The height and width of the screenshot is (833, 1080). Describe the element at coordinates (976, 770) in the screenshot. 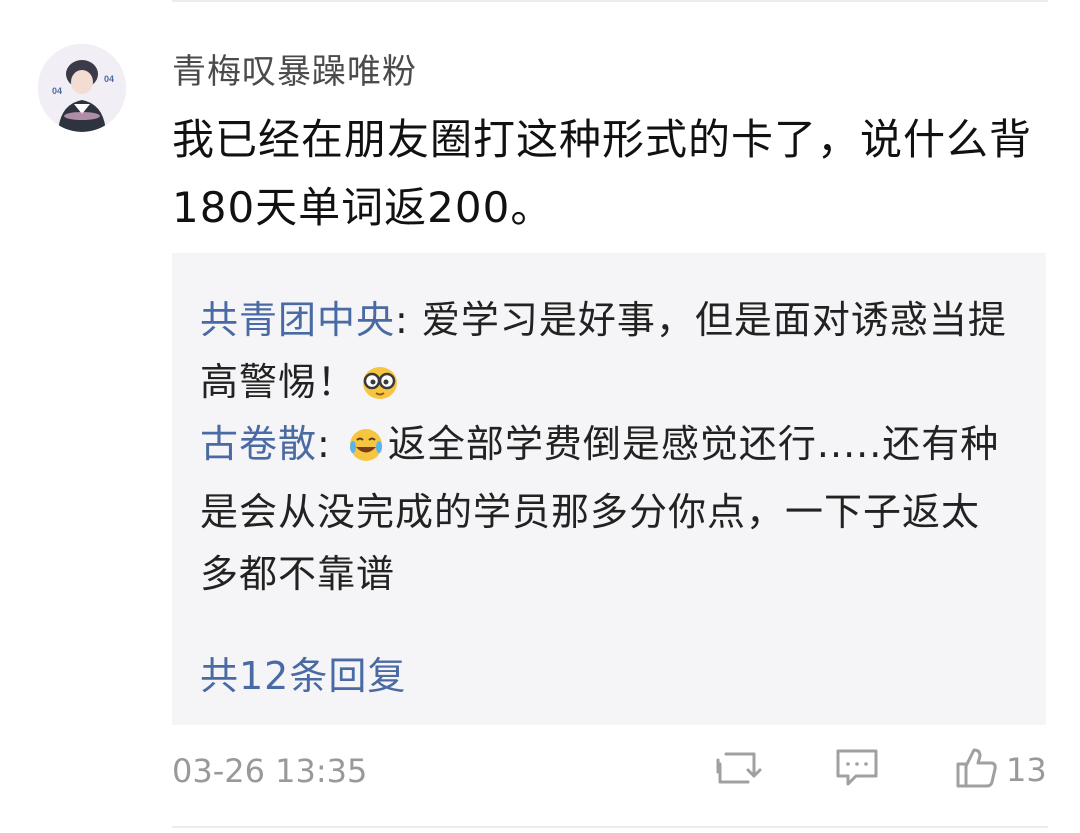

I see `thumbs-up-icon` at that location.